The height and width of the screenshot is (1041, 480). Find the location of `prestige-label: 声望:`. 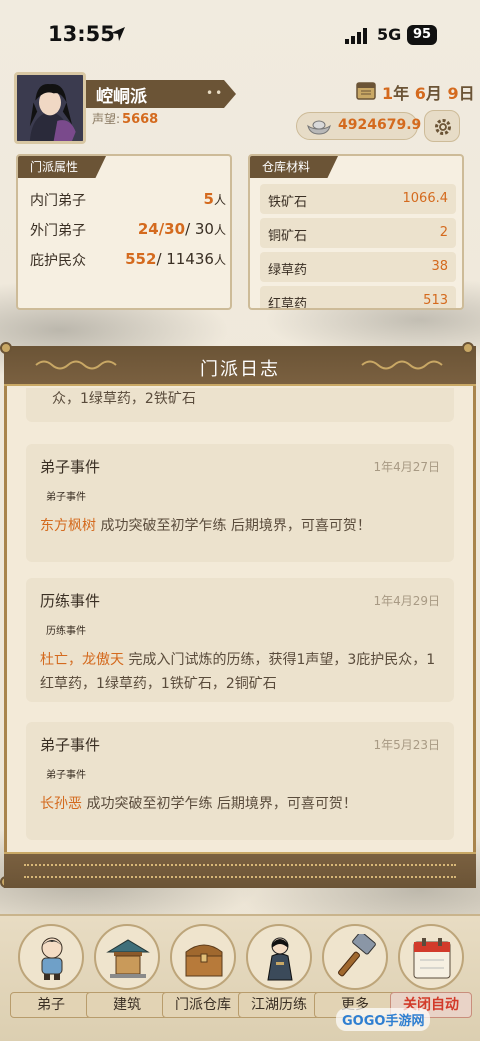

prestige-label: 声望: is located at coordinates (106, 119).